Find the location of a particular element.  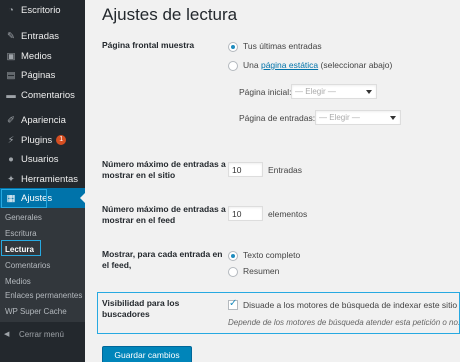

menu-item-usuarios: ● Usuarios is located at coordinates (42, 159).